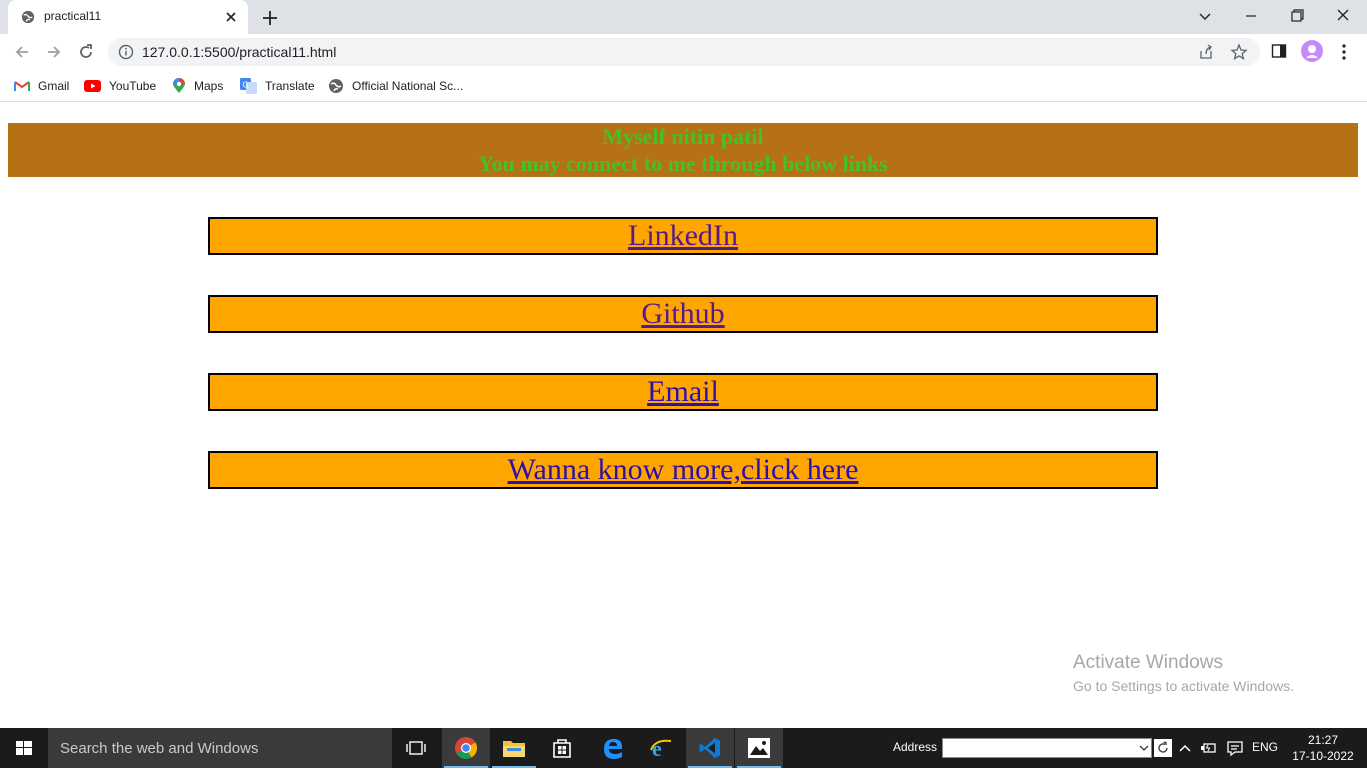 The width and height of the screenshot is (1367, 773). What do you see at coordinates (1343, 16) in the screenshot?
I see `close-window-icon` at bounding box center [1343, 16].